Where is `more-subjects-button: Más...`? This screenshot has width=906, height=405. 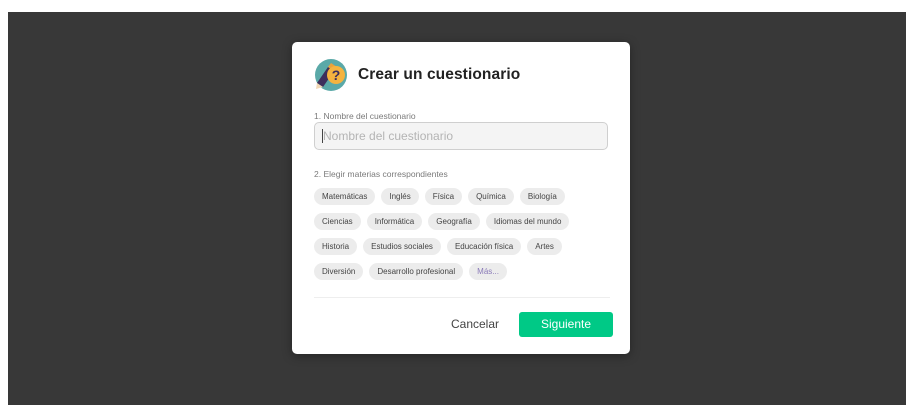
more-subjects-button: Más... is located at coordinates (488, 271).